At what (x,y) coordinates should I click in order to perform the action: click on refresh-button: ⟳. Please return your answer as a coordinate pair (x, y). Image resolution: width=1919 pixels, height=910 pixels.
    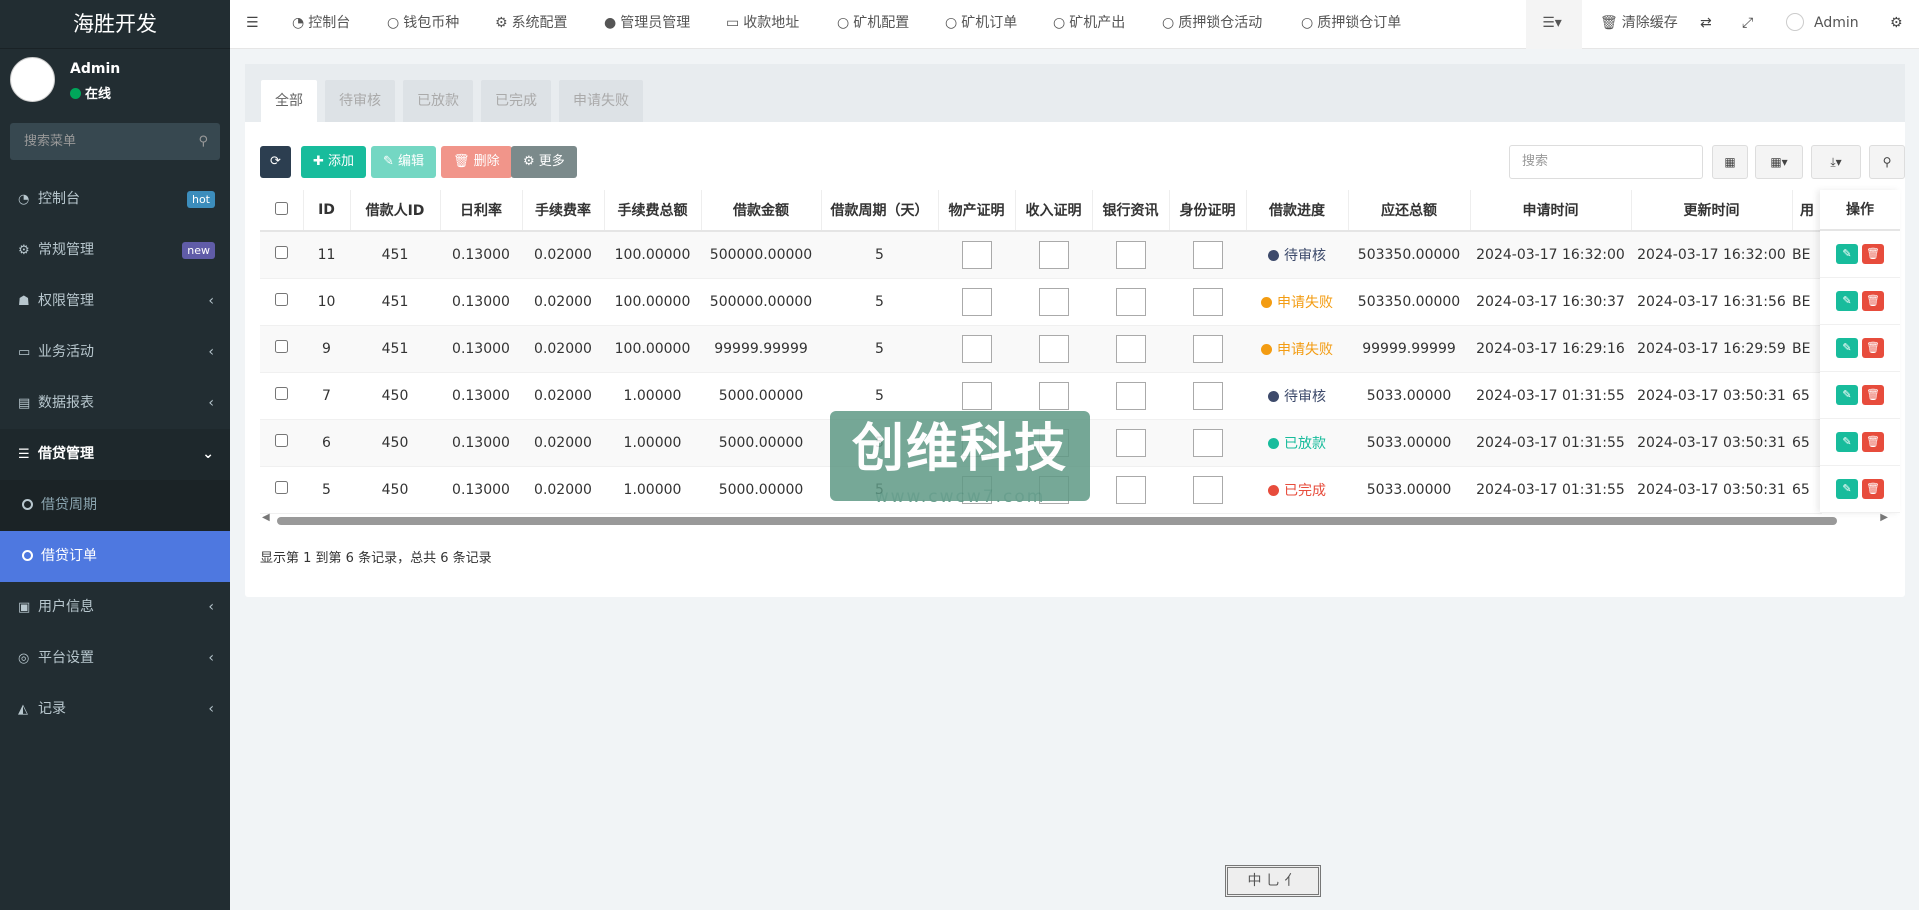
    Looking at the image, I should click on (275, 162).